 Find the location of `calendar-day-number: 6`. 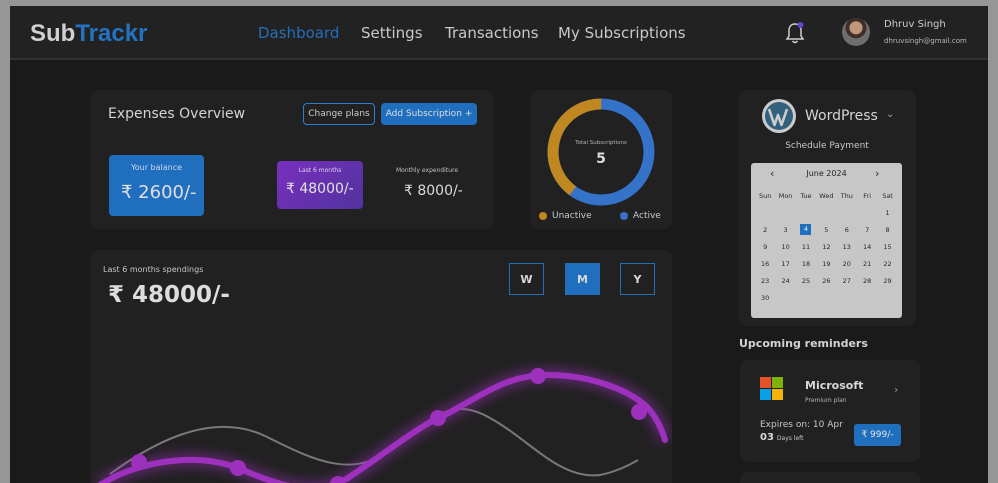

calendar-day-number: 6 is located at coordinates (846, 229).